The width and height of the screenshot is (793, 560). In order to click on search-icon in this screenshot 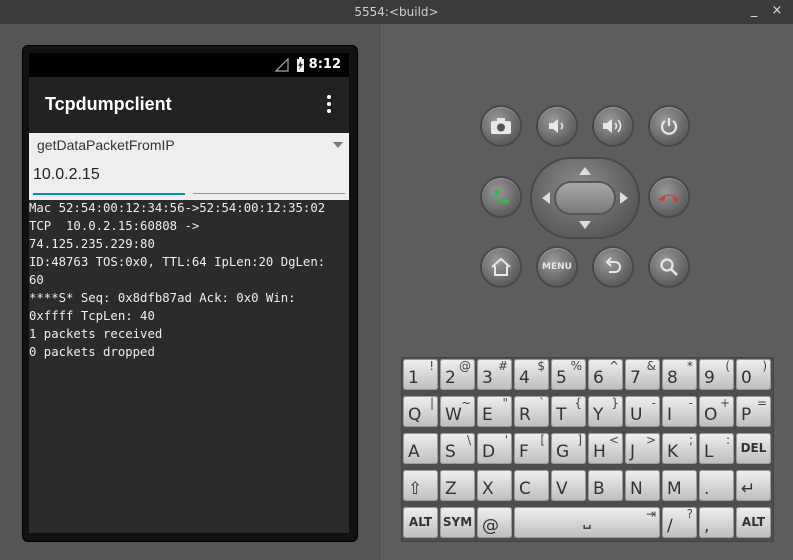, I will do `click(669, 267)`.